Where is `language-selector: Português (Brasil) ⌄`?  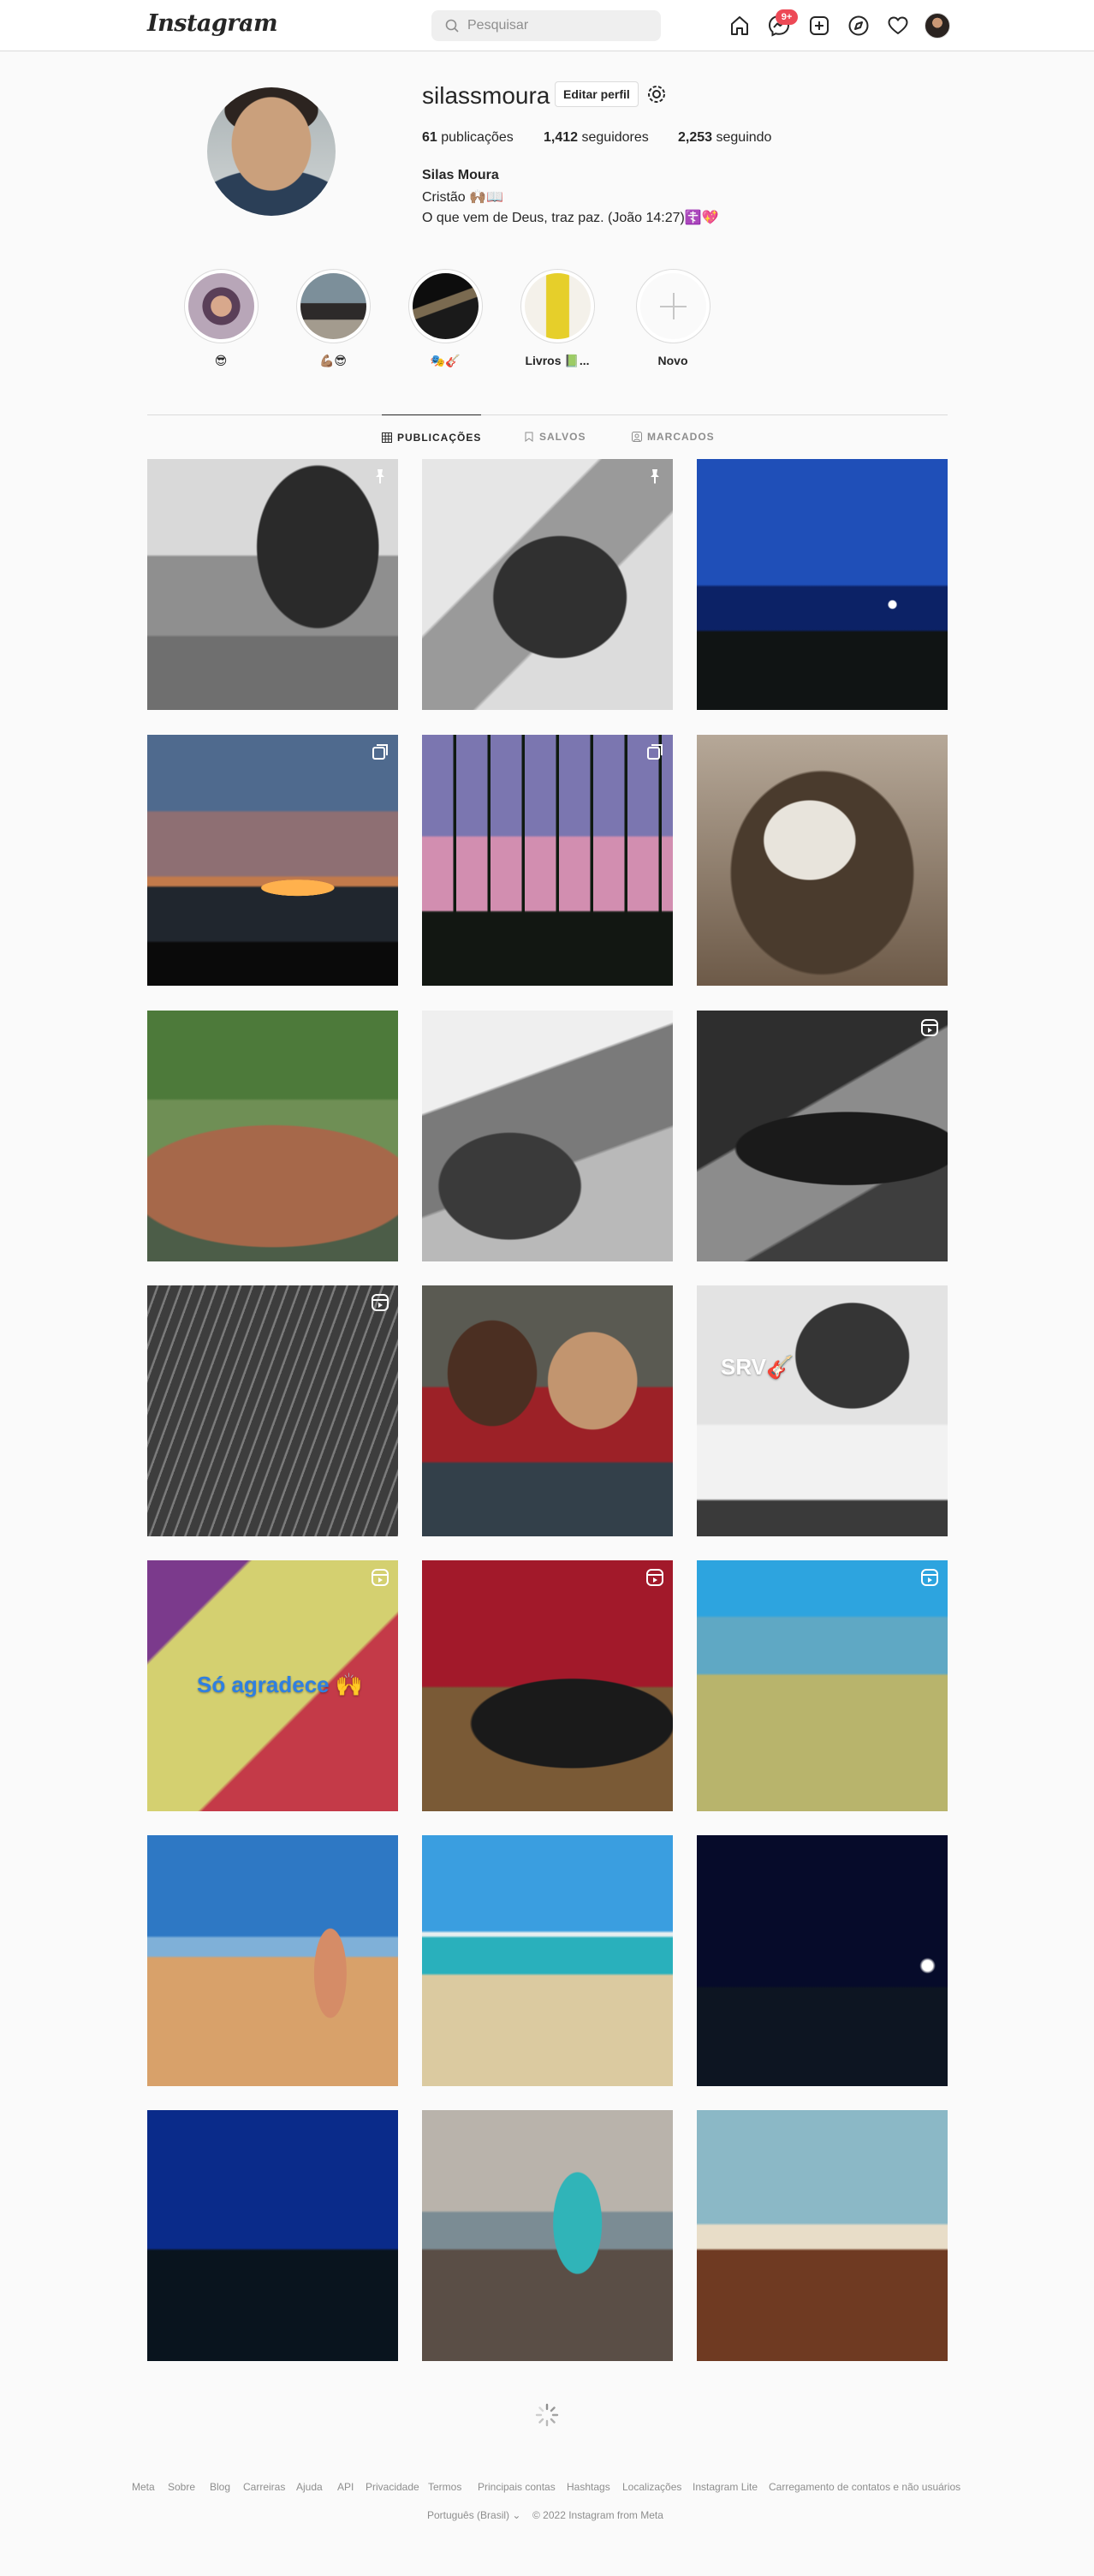
language-selector: Português (Brasil) ⌄ is located at coordinates (473, 2515).